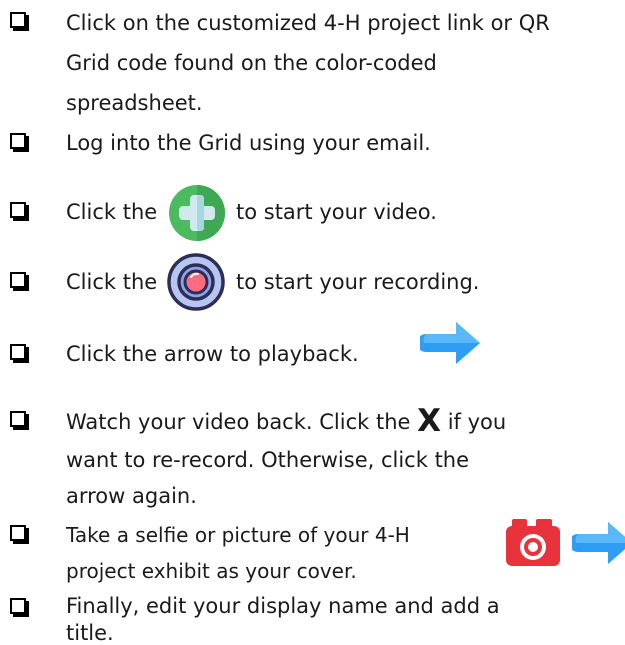  What do you see at coordinates (211, 571) in the screenshot?
I see `item-7-line-2: project exhibit as your cover.` at bounding box center [211, 571].